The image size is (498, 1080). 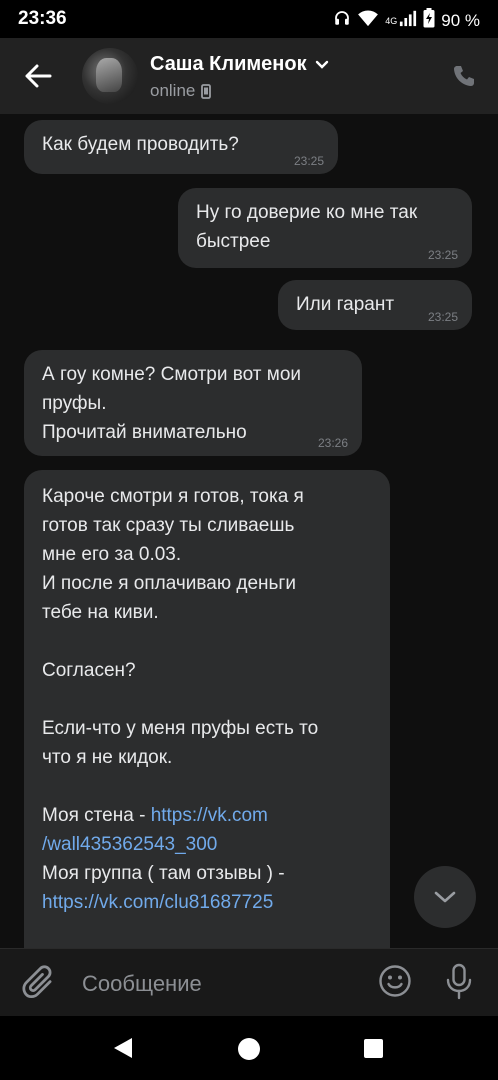 I want to click on microphone-icon, so click(x=459, y=981).